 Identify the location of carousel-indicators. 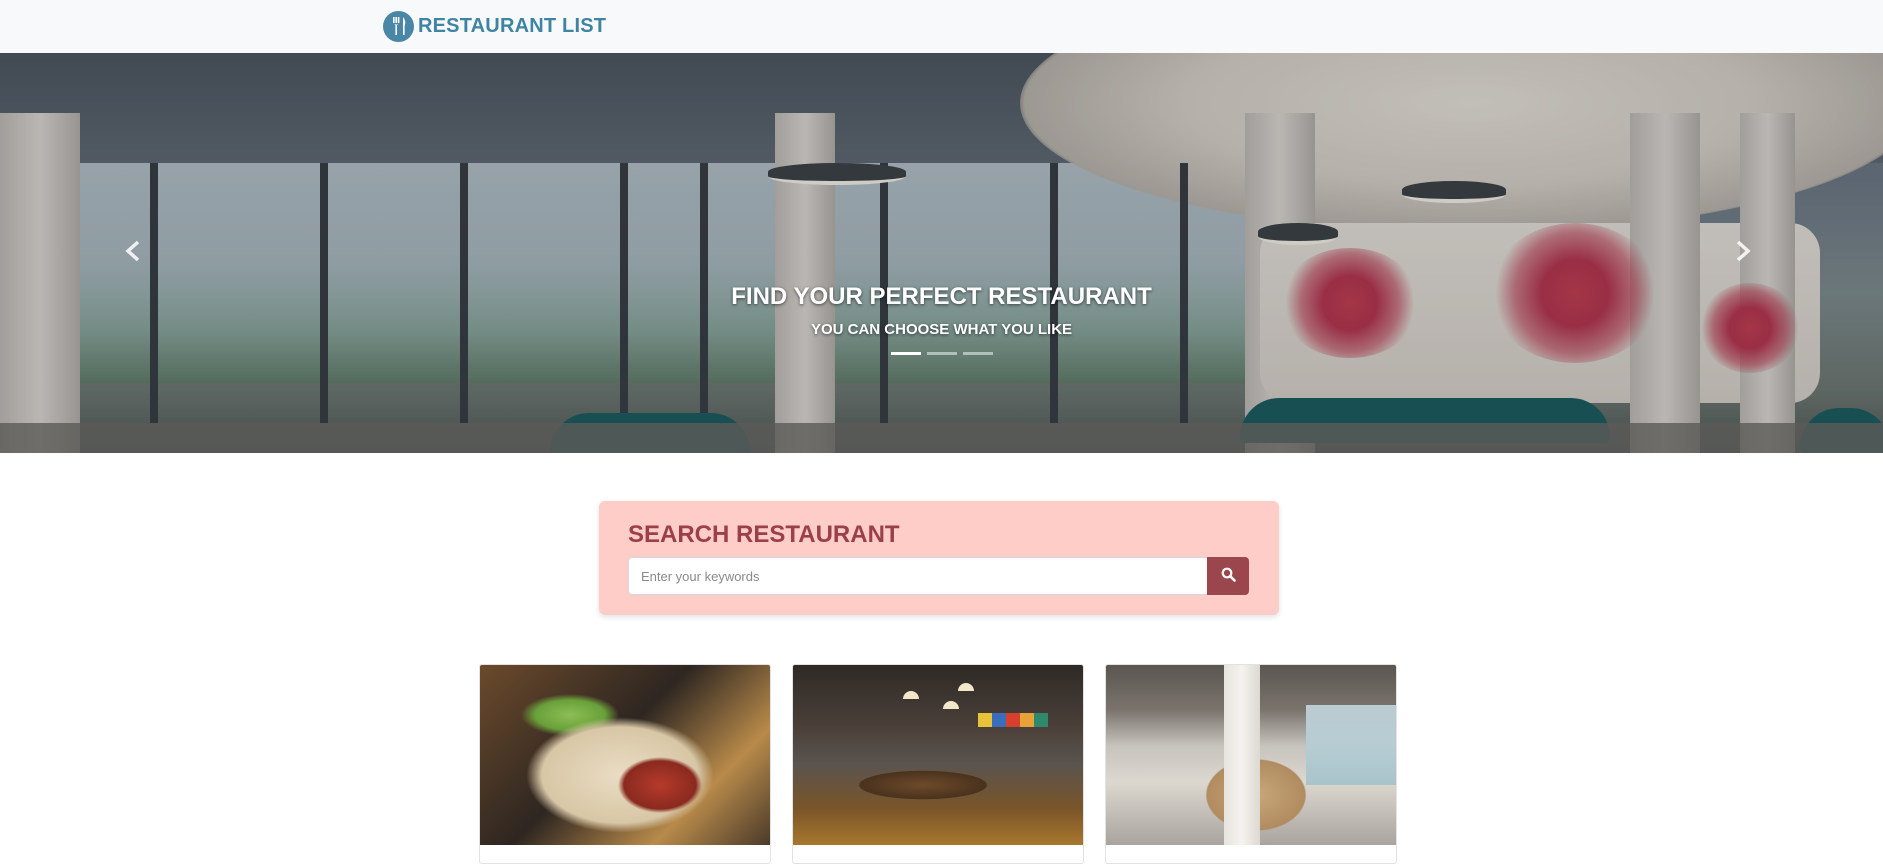
(942, 355).